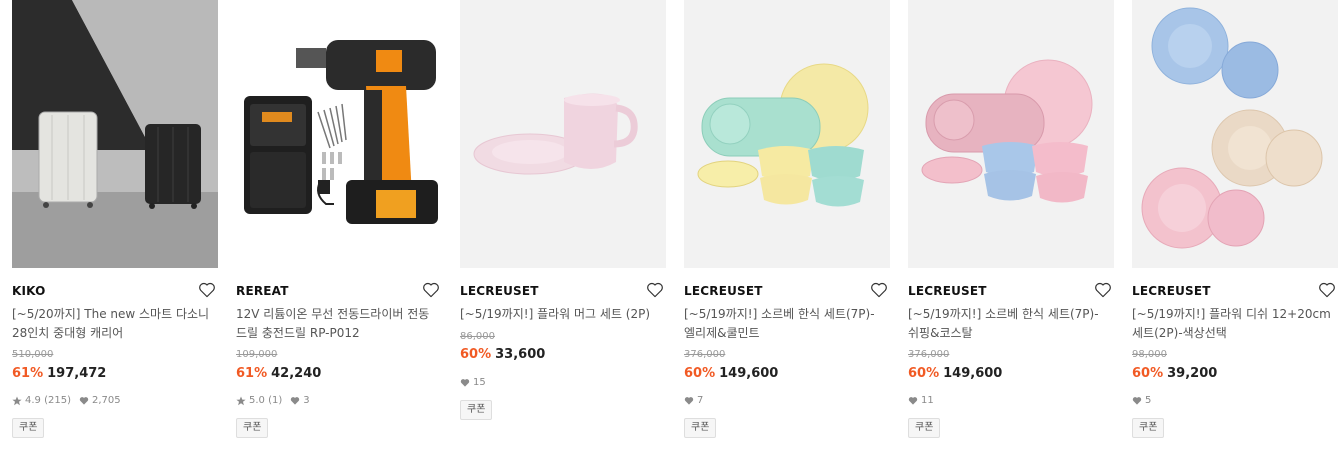 The image size is (1343, 461). What do you see at coordinates (560, 314) in the screenshot?
I see `product-name: [~5/19까지!] 플라워 머그 세트 (2P)` at bounding box center [560, 314].